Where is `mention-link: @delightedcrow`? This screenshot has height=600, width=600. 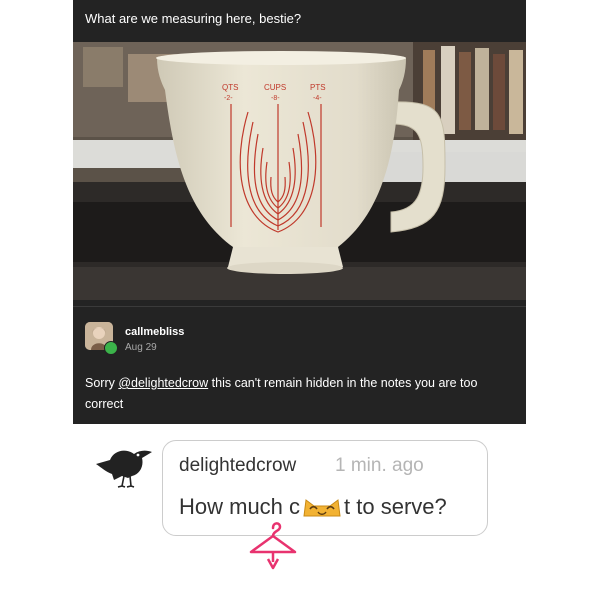 mention-link: @delightedcrow is located at coordinates (163, 383).